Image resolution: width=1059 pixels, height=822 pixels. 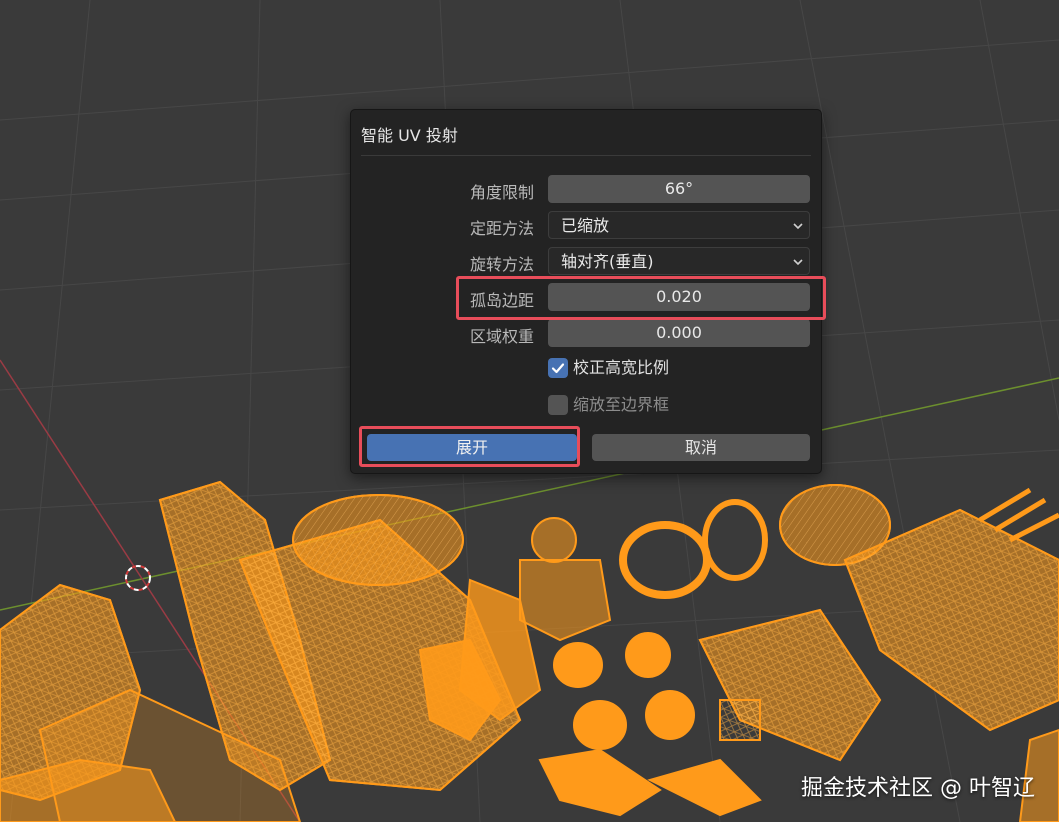 I want to click on angle-limit-row: 角度限制 66°, so click(x=586, y=189).